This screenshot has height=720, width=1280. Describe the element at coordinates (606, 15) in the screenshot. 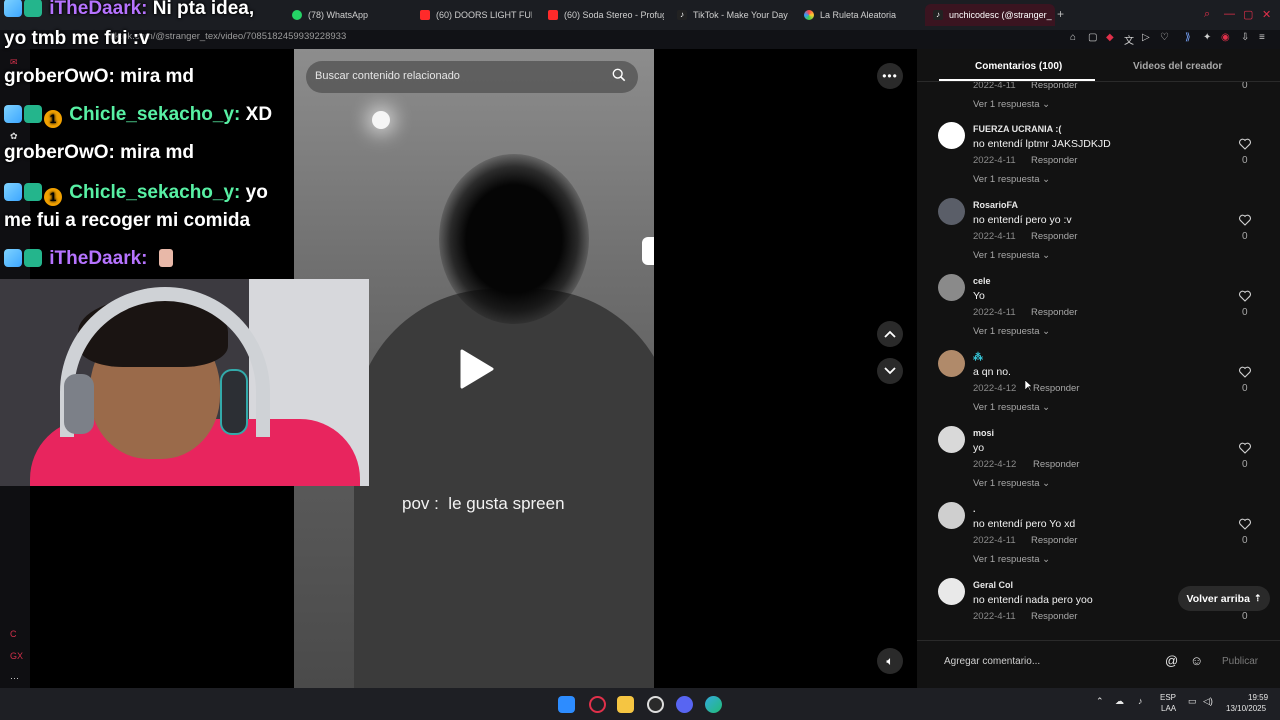

I see `tab-soda-stereo: (60) Soda Stereo - Profug` at that location.